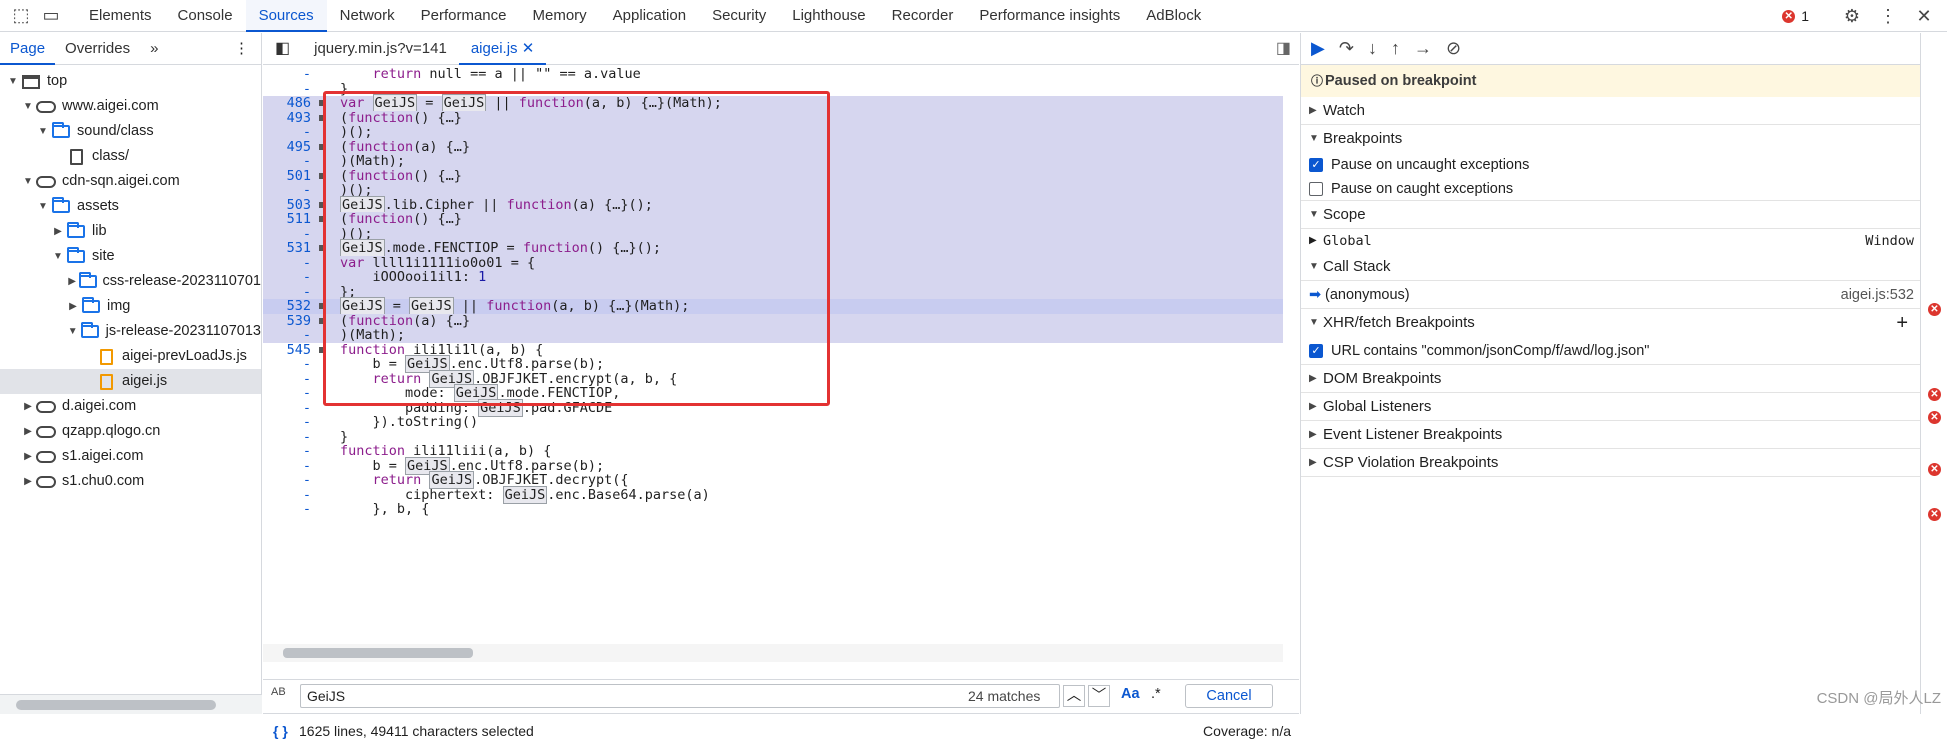 The height and width of the screenshot is (748, 1947). What do you see at coordinates (130, 156) in the screenshot?
I see `tree-node: class/` at bounding box center [130, 156].